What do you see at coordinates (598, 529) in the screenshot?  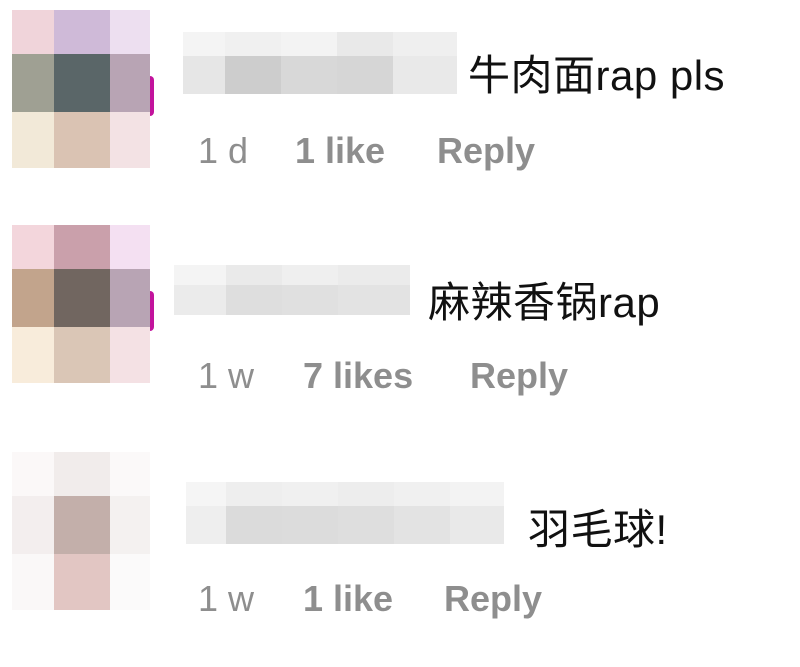 I see `comment-text: 羽毛球!` at bounding box center [598, 529].